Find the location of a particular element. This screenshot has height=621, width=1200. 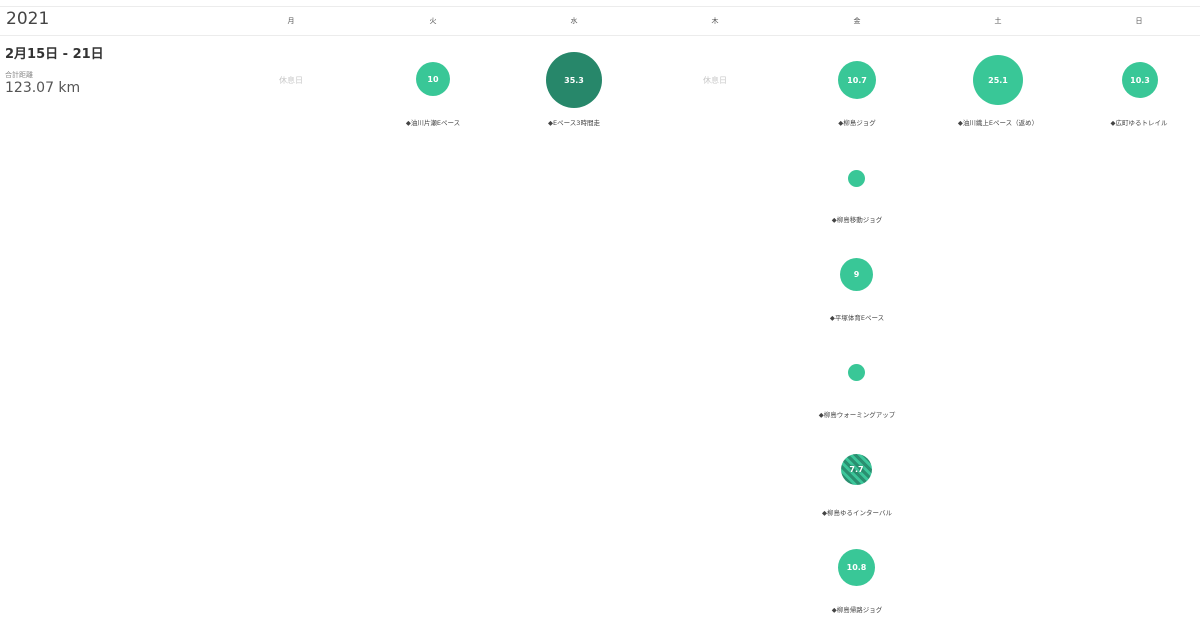

rest-day-mon: 休息日 is located at coordinates (291, 80).